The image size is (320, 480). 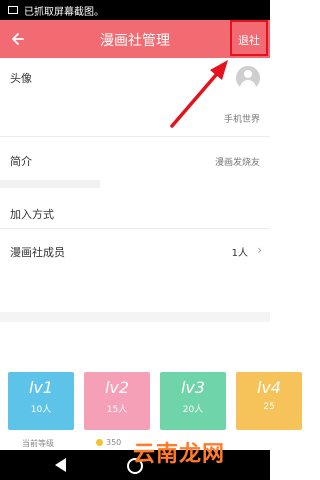 What do you see at coordinates (193, 401) in the screenshot?
I see `level-card: lv3 20人` at bounding box center [193, 401].